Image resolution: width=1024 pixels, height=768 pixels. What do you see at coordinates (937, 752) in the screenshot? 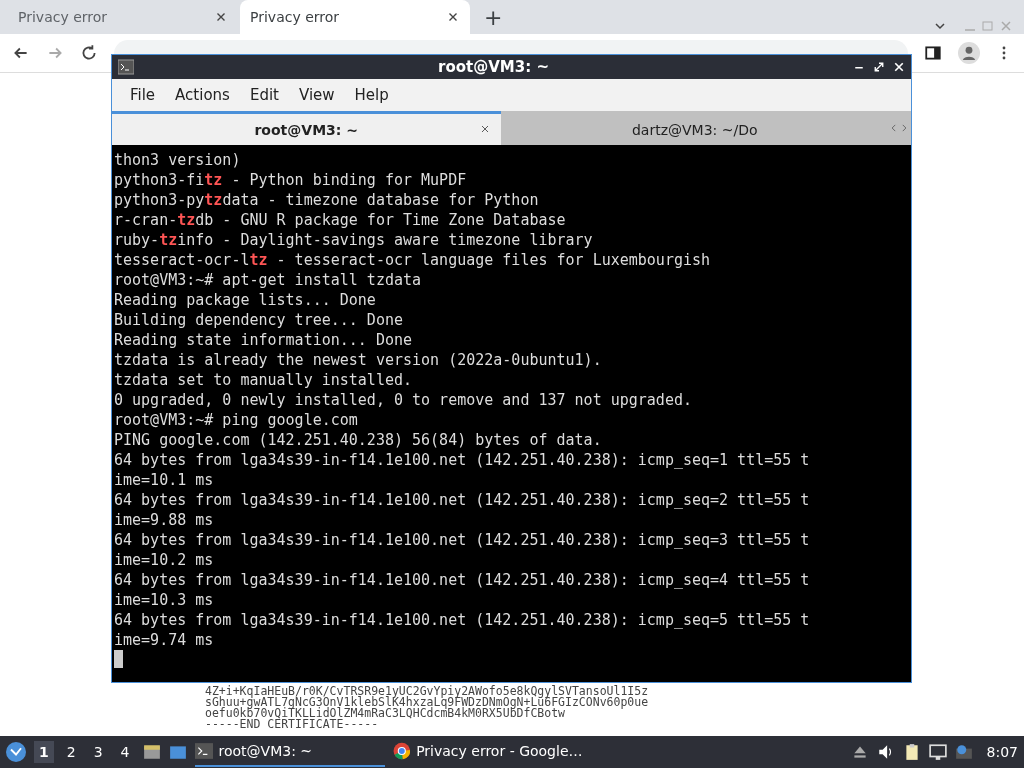
I see `network-icon` at bounding box center [937, 752].